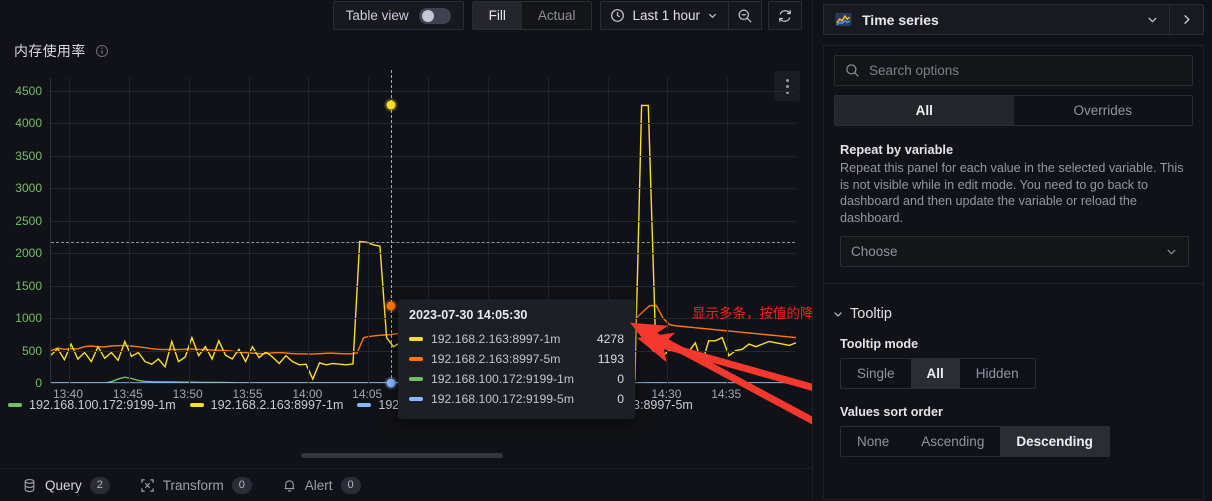 This screenshot has width=1212, height=501. I want to click on y-axis-tick: 500, so click(31, 350).